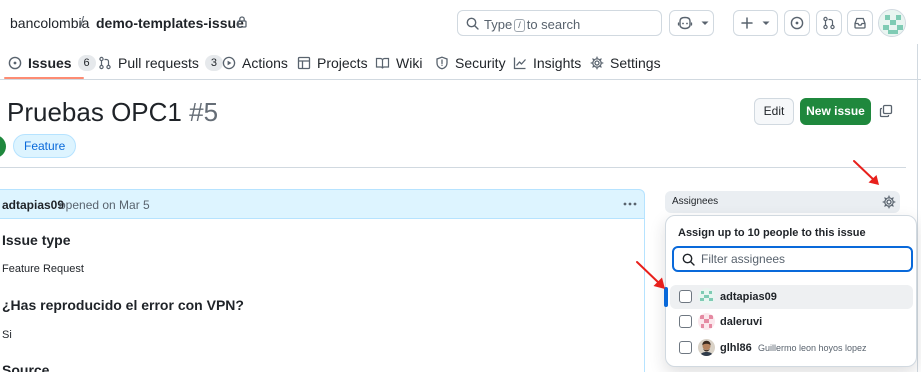  I want to click on heading-vpn: ¿Has reproducido el error con VPN?, so click(123, 305).